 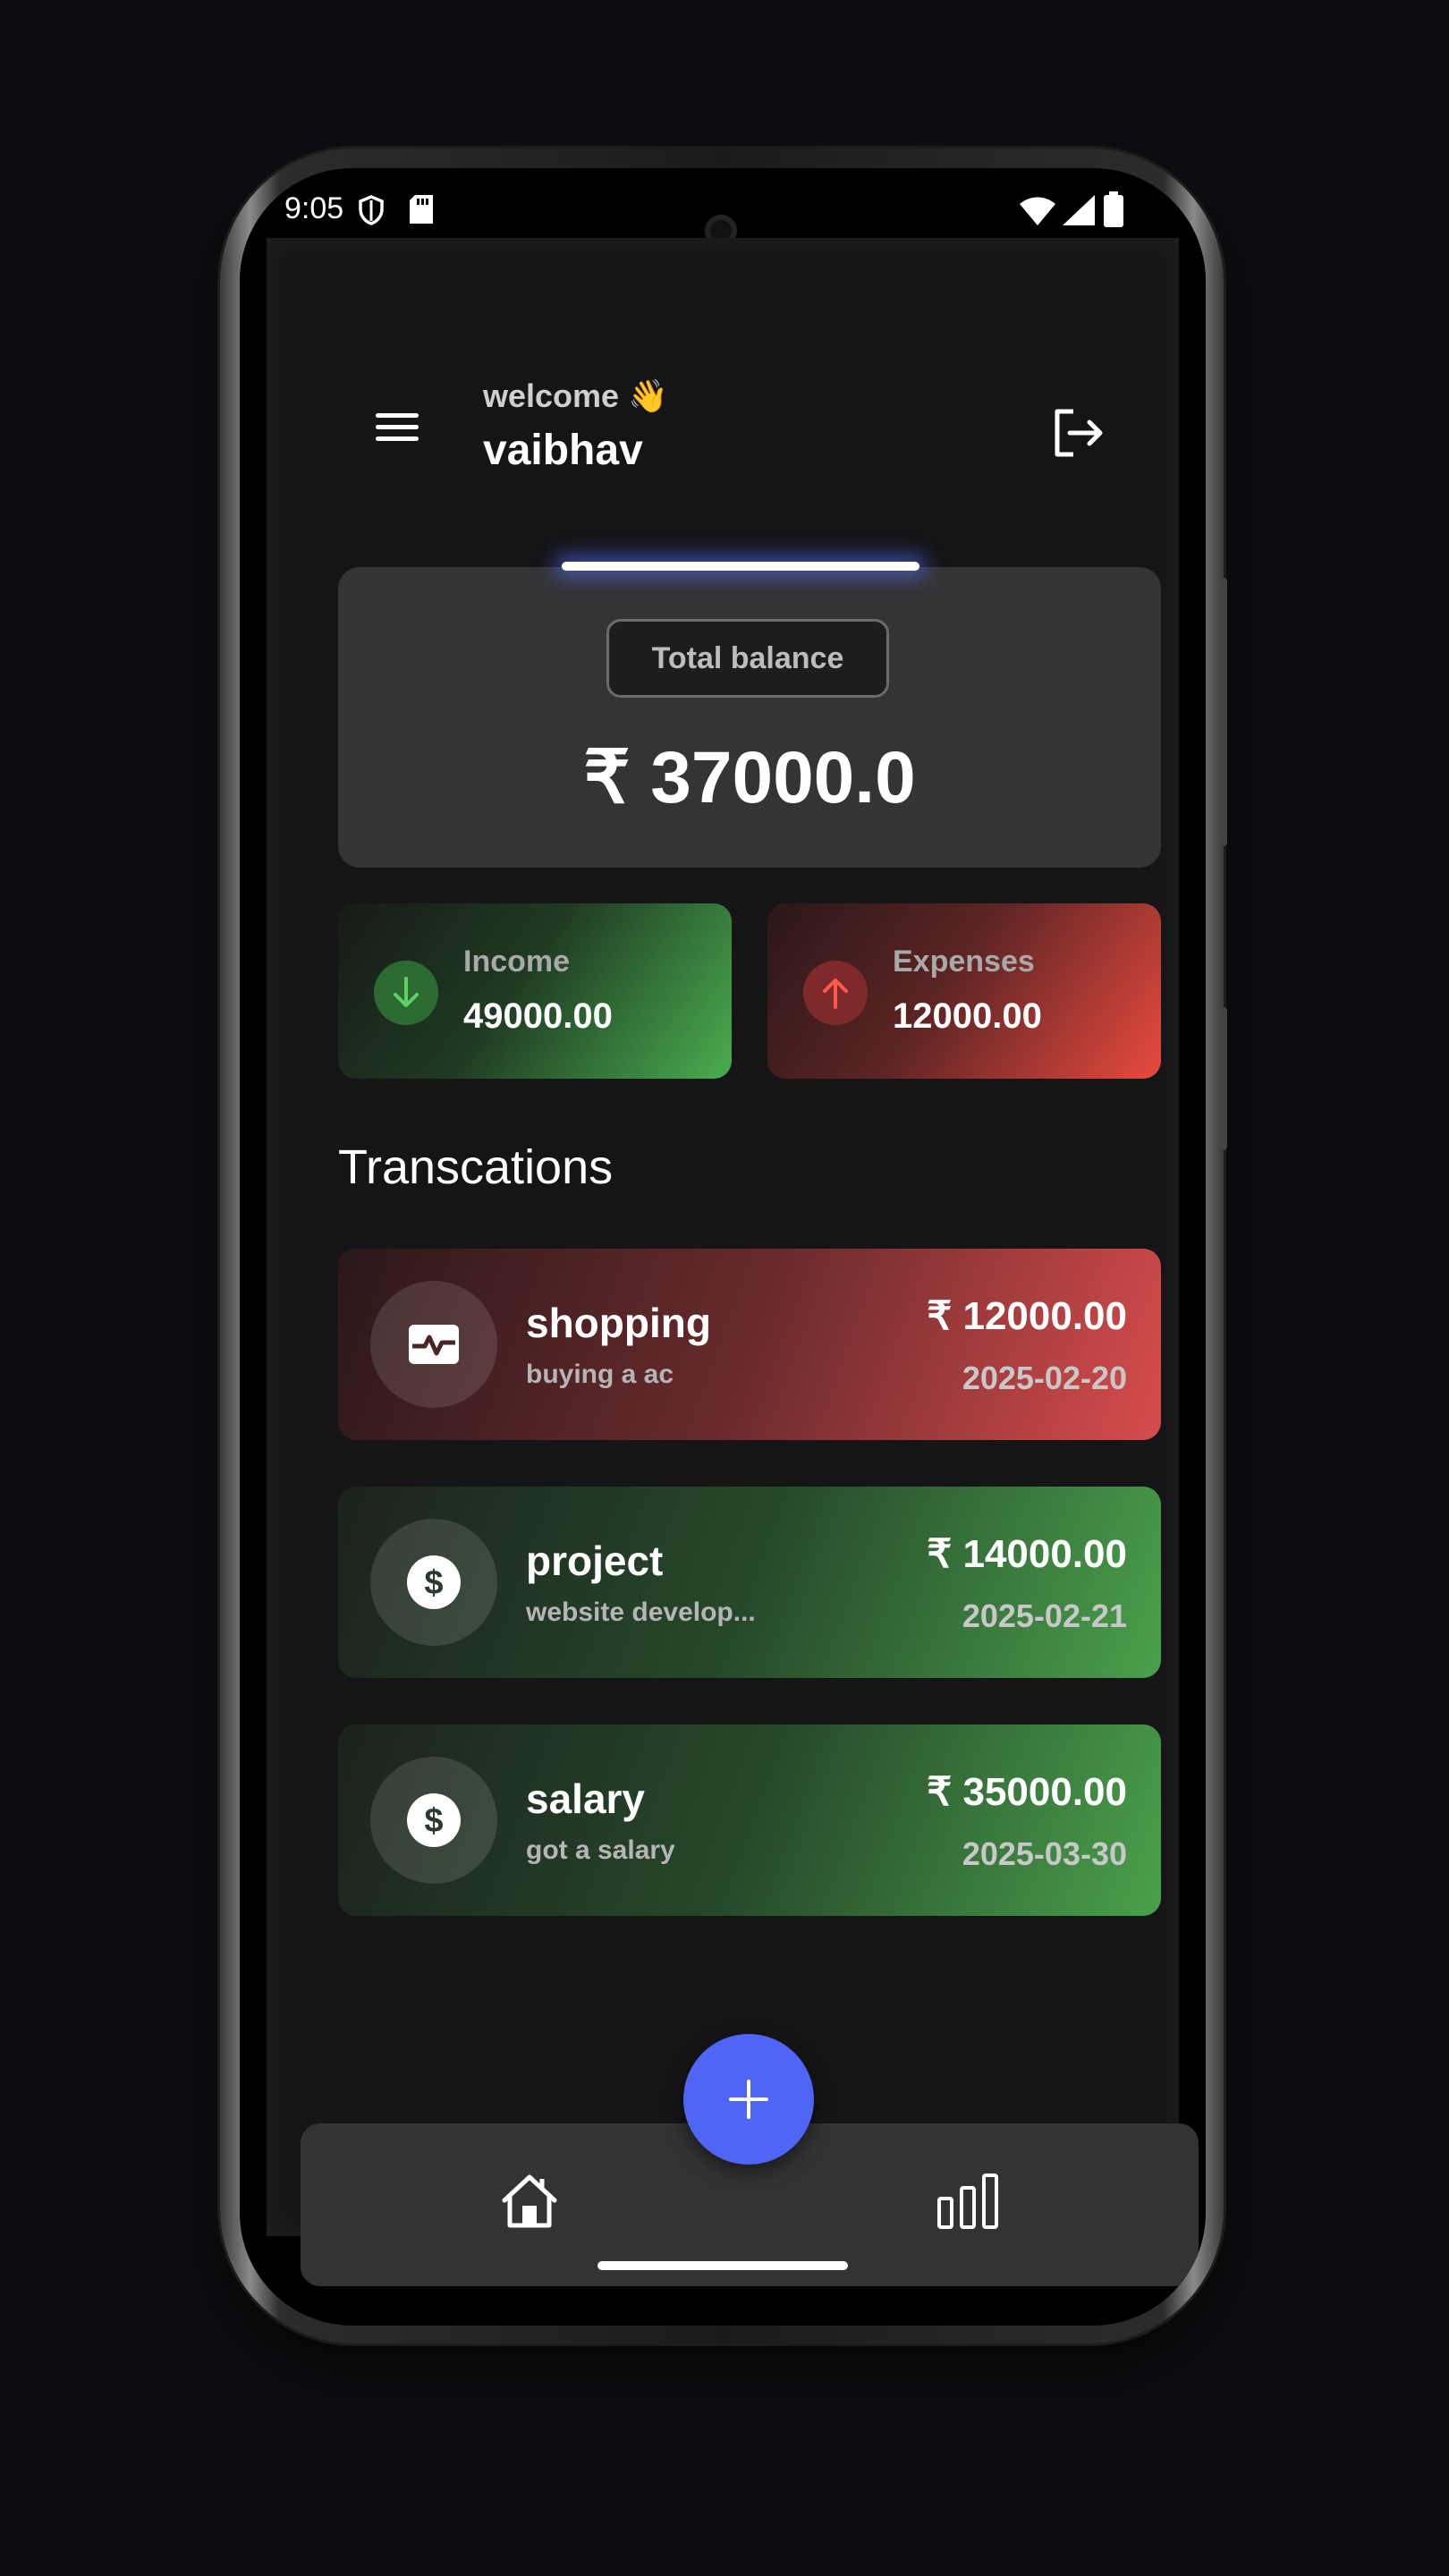 I want to click on total-balance-amount: ₹ 37000.0, so click(x=749, y=777).